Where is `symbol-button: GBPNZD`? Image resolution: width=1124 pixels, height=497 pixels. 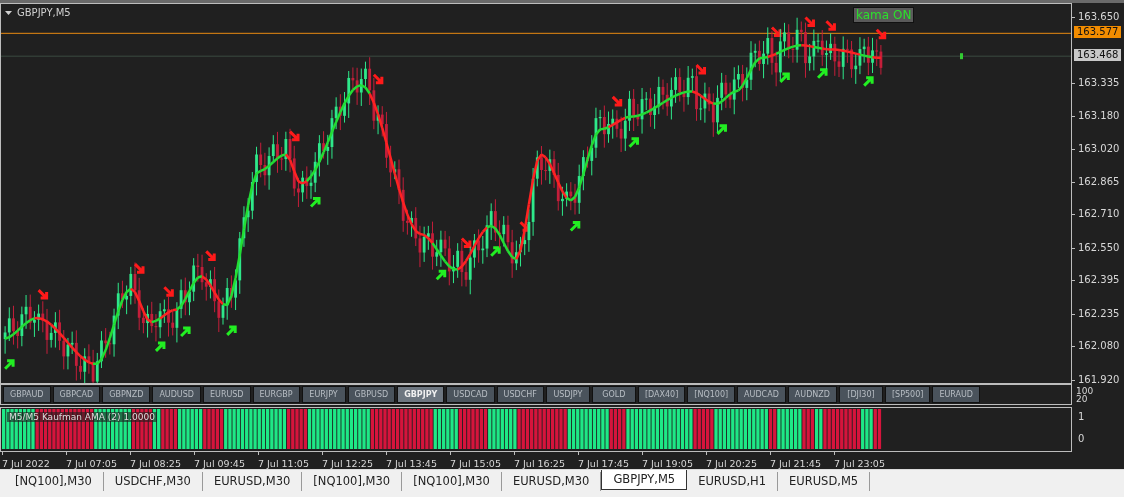
symbol-button: GBPNZD is located at coordinates (126, 394).